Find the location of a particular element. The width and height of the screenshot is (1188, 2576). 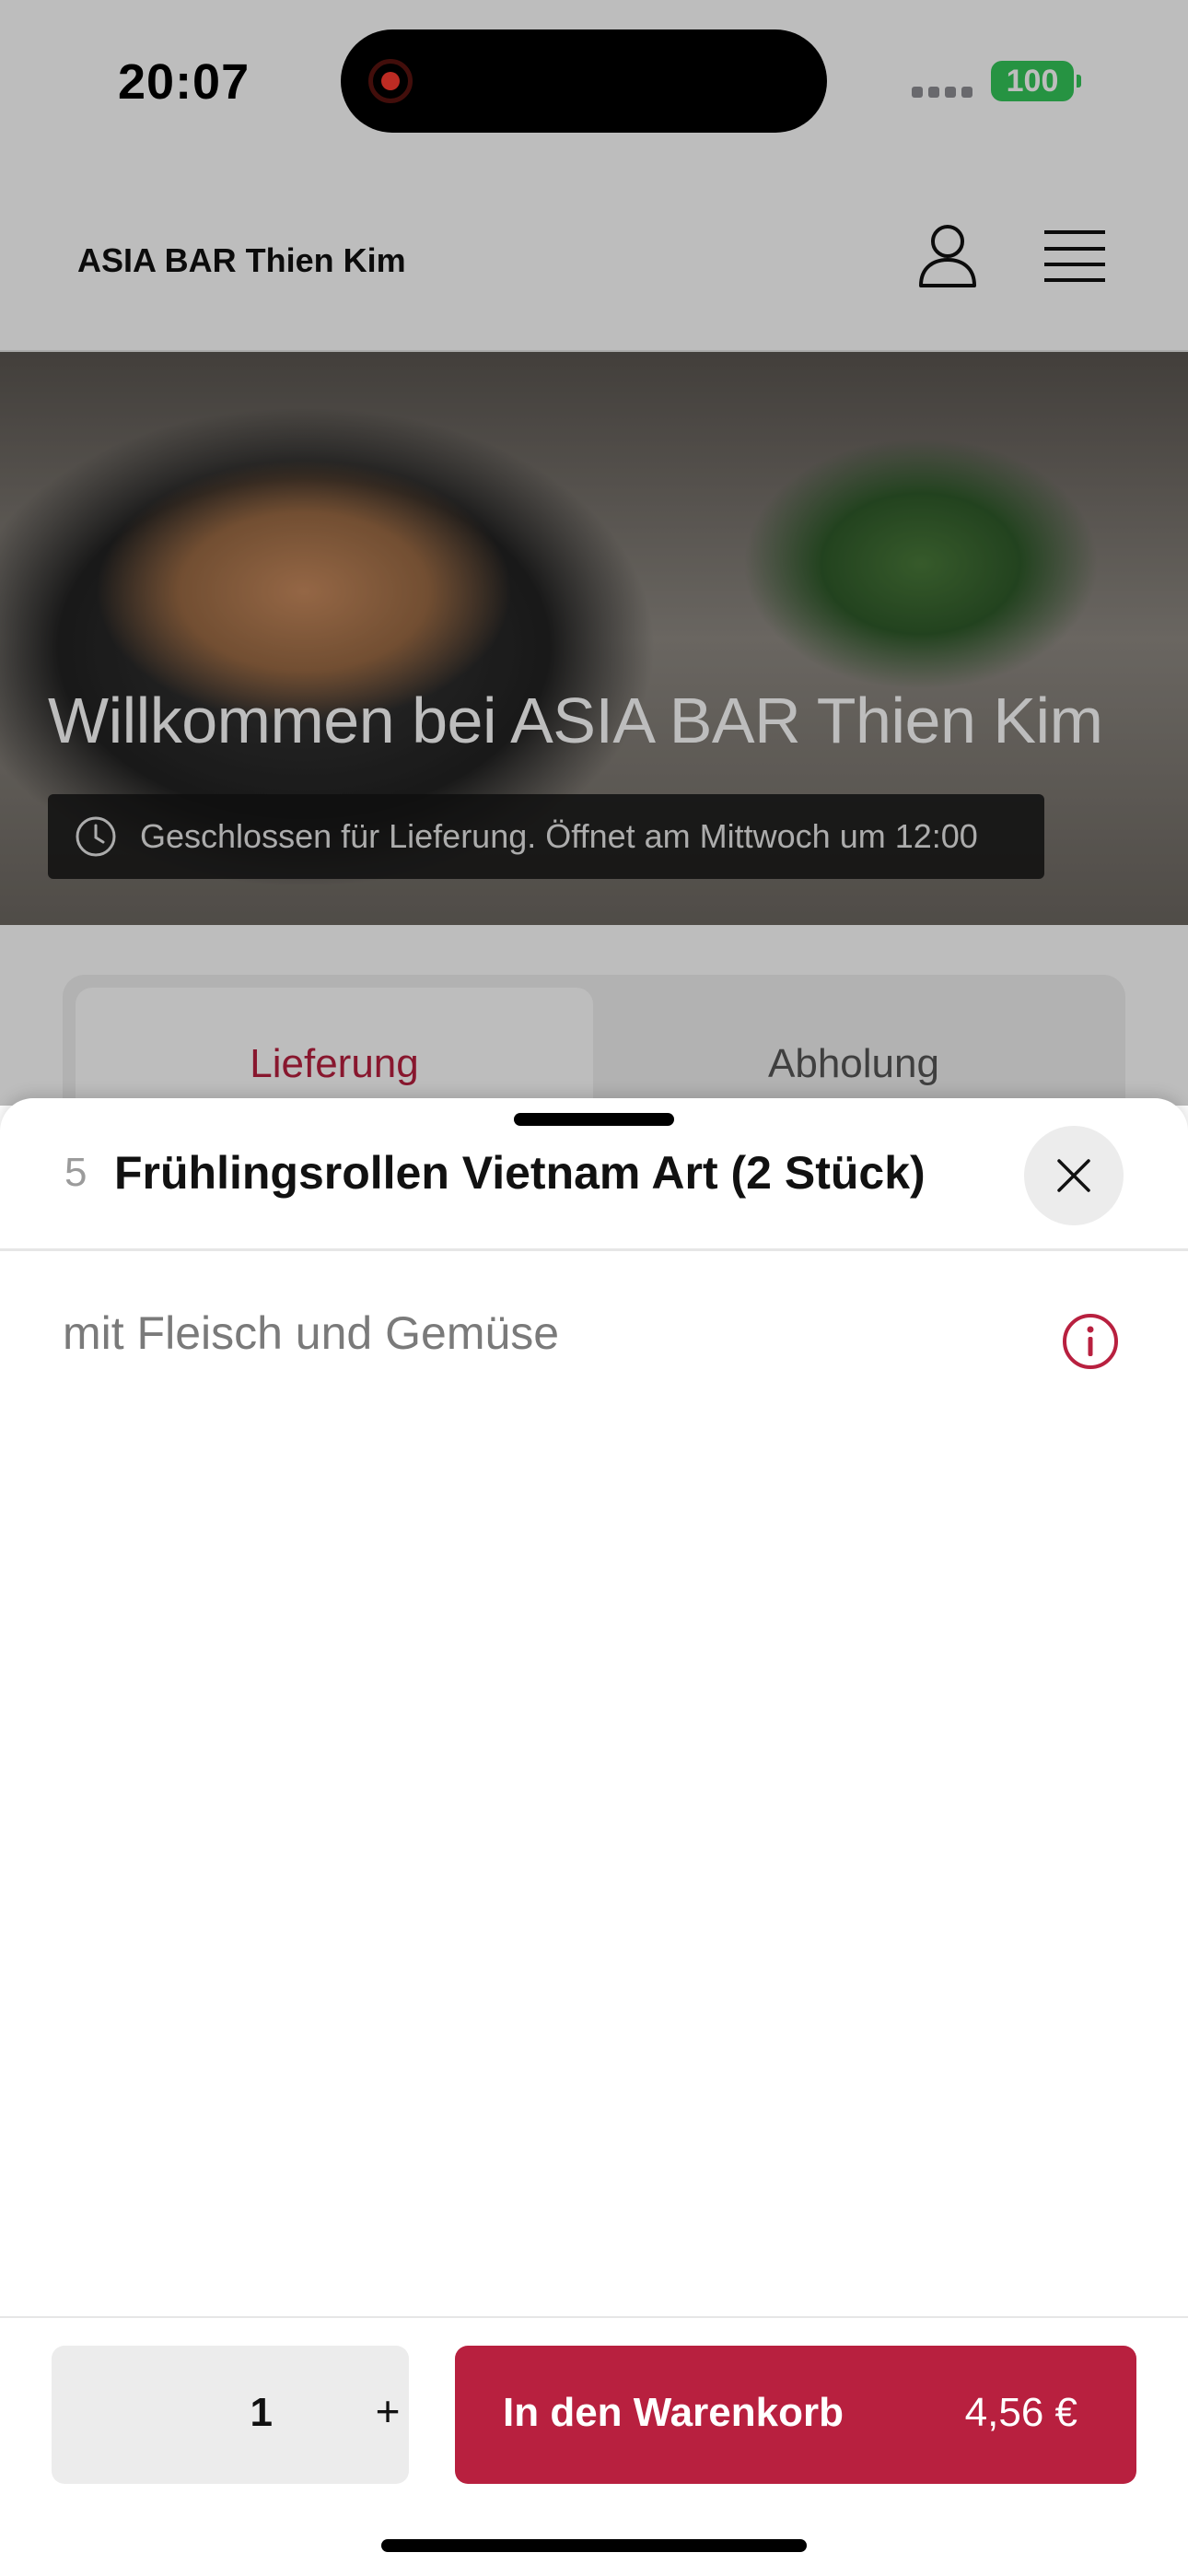

sheet-header: 5 Frühlingsrollen Vietnam Art (2 Stück) is located at coordinates (594, 1188).